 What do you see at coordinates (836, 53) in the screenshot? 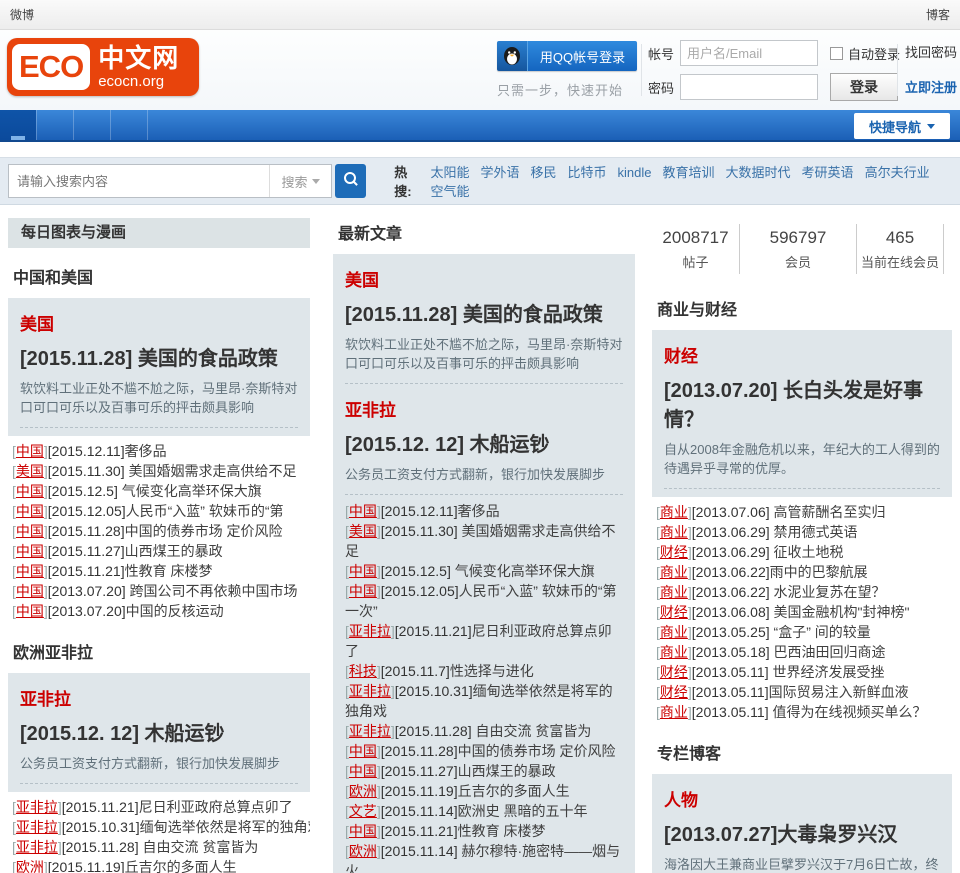
I see `auto-login-checkbox` at bounding box center [836, 53].